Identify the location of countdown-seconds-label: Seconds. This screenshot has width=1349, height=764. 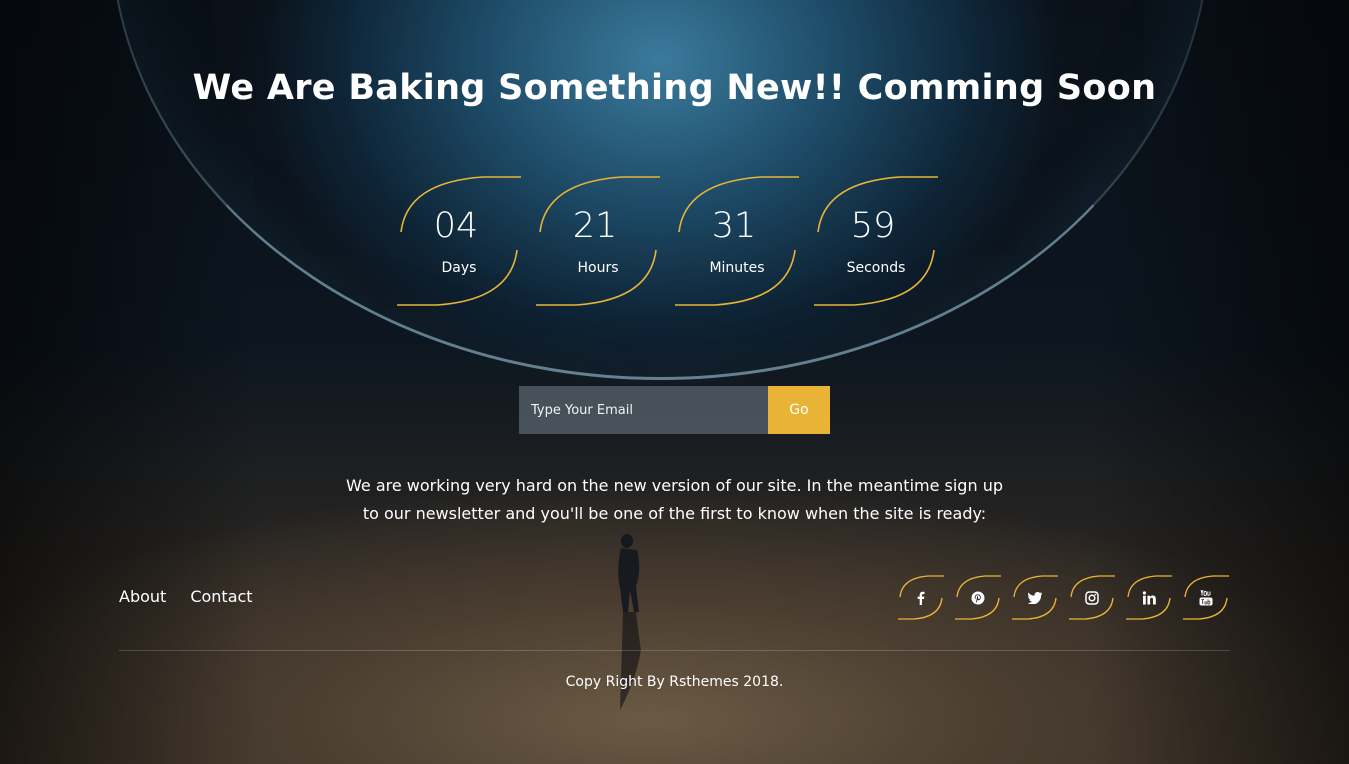
(876, 268).